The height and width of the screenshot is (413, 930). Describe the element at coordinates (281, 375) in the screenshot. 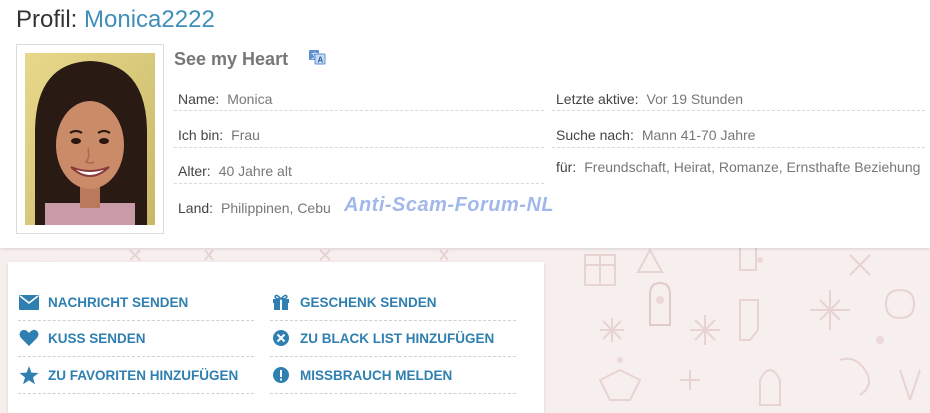

I see `exclamation-circle-icon` at that location.